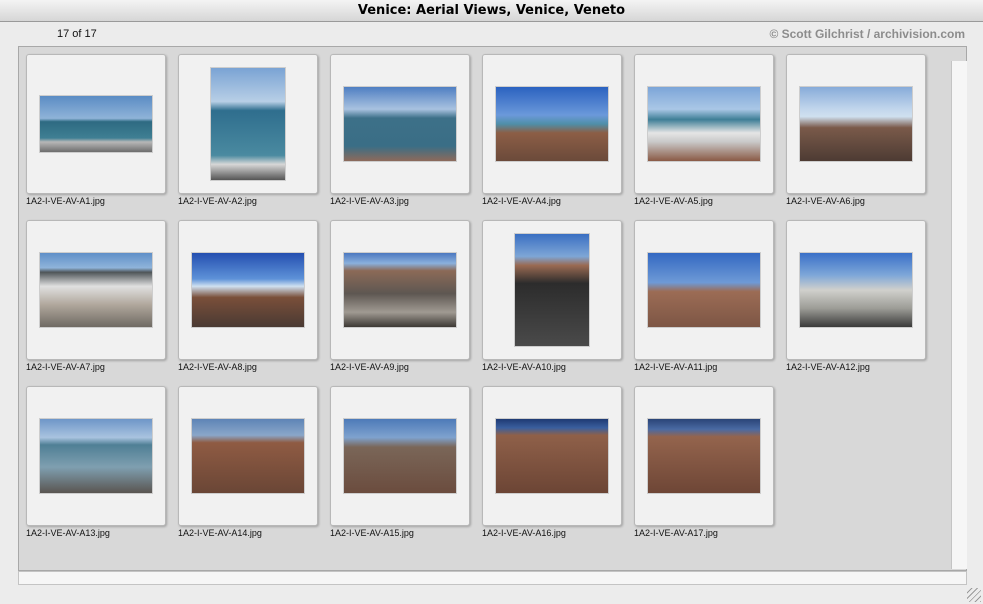 The image size is (983, 604). I want to click on thumbnail-item: 1A2-I-VE-AV-A16.jpg, so click(552, 469).